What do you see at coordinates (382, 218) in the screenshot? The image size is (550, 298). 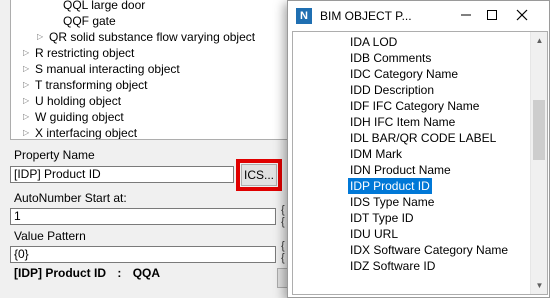 I see `list-item: IDT Type ID` at bounding box center [382, 218].